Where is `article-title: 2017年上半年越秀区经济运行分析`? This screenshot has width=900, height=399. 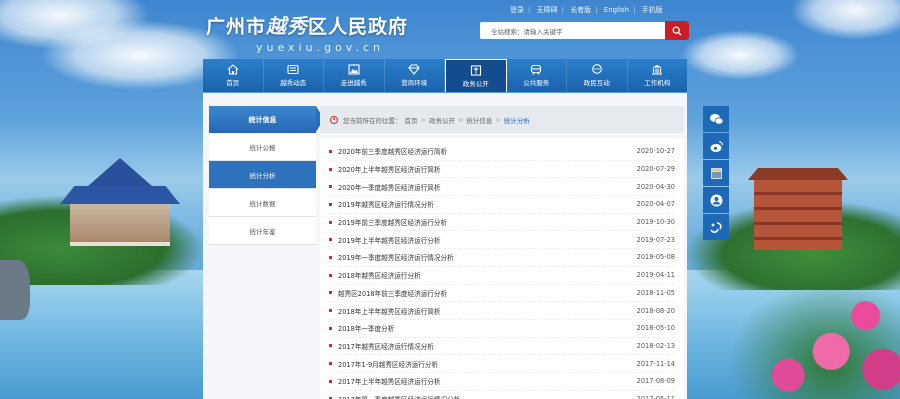
article-title: 2017年上半年越秀区经济运行分析 is located at coordinates (484, 381).